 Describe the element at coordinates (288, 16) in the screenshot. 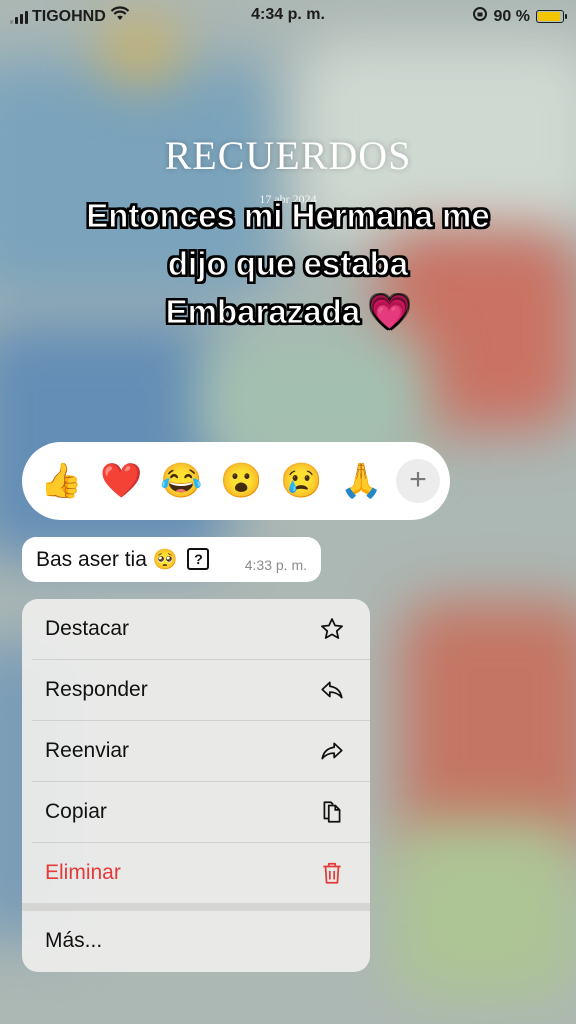

I see `status-bar: TIGOHND 4:34 p. m. 90 %` at that location.